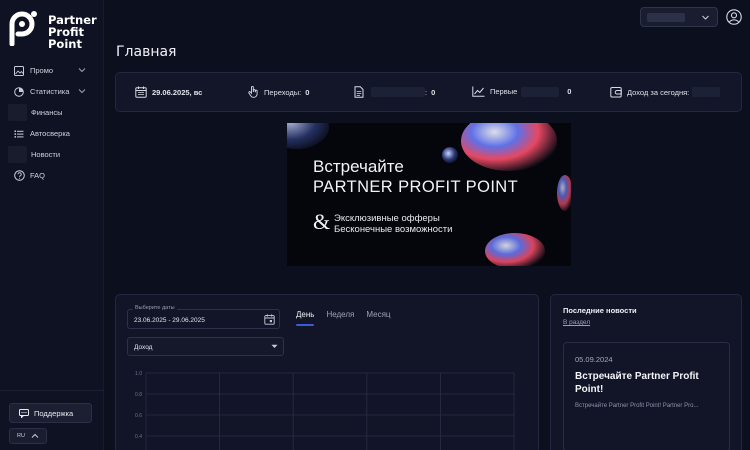 The image size is (750, 450). Describe the element at coordinates (143, 347) in the screenshot. I see `metric-value: Доход` at that location.